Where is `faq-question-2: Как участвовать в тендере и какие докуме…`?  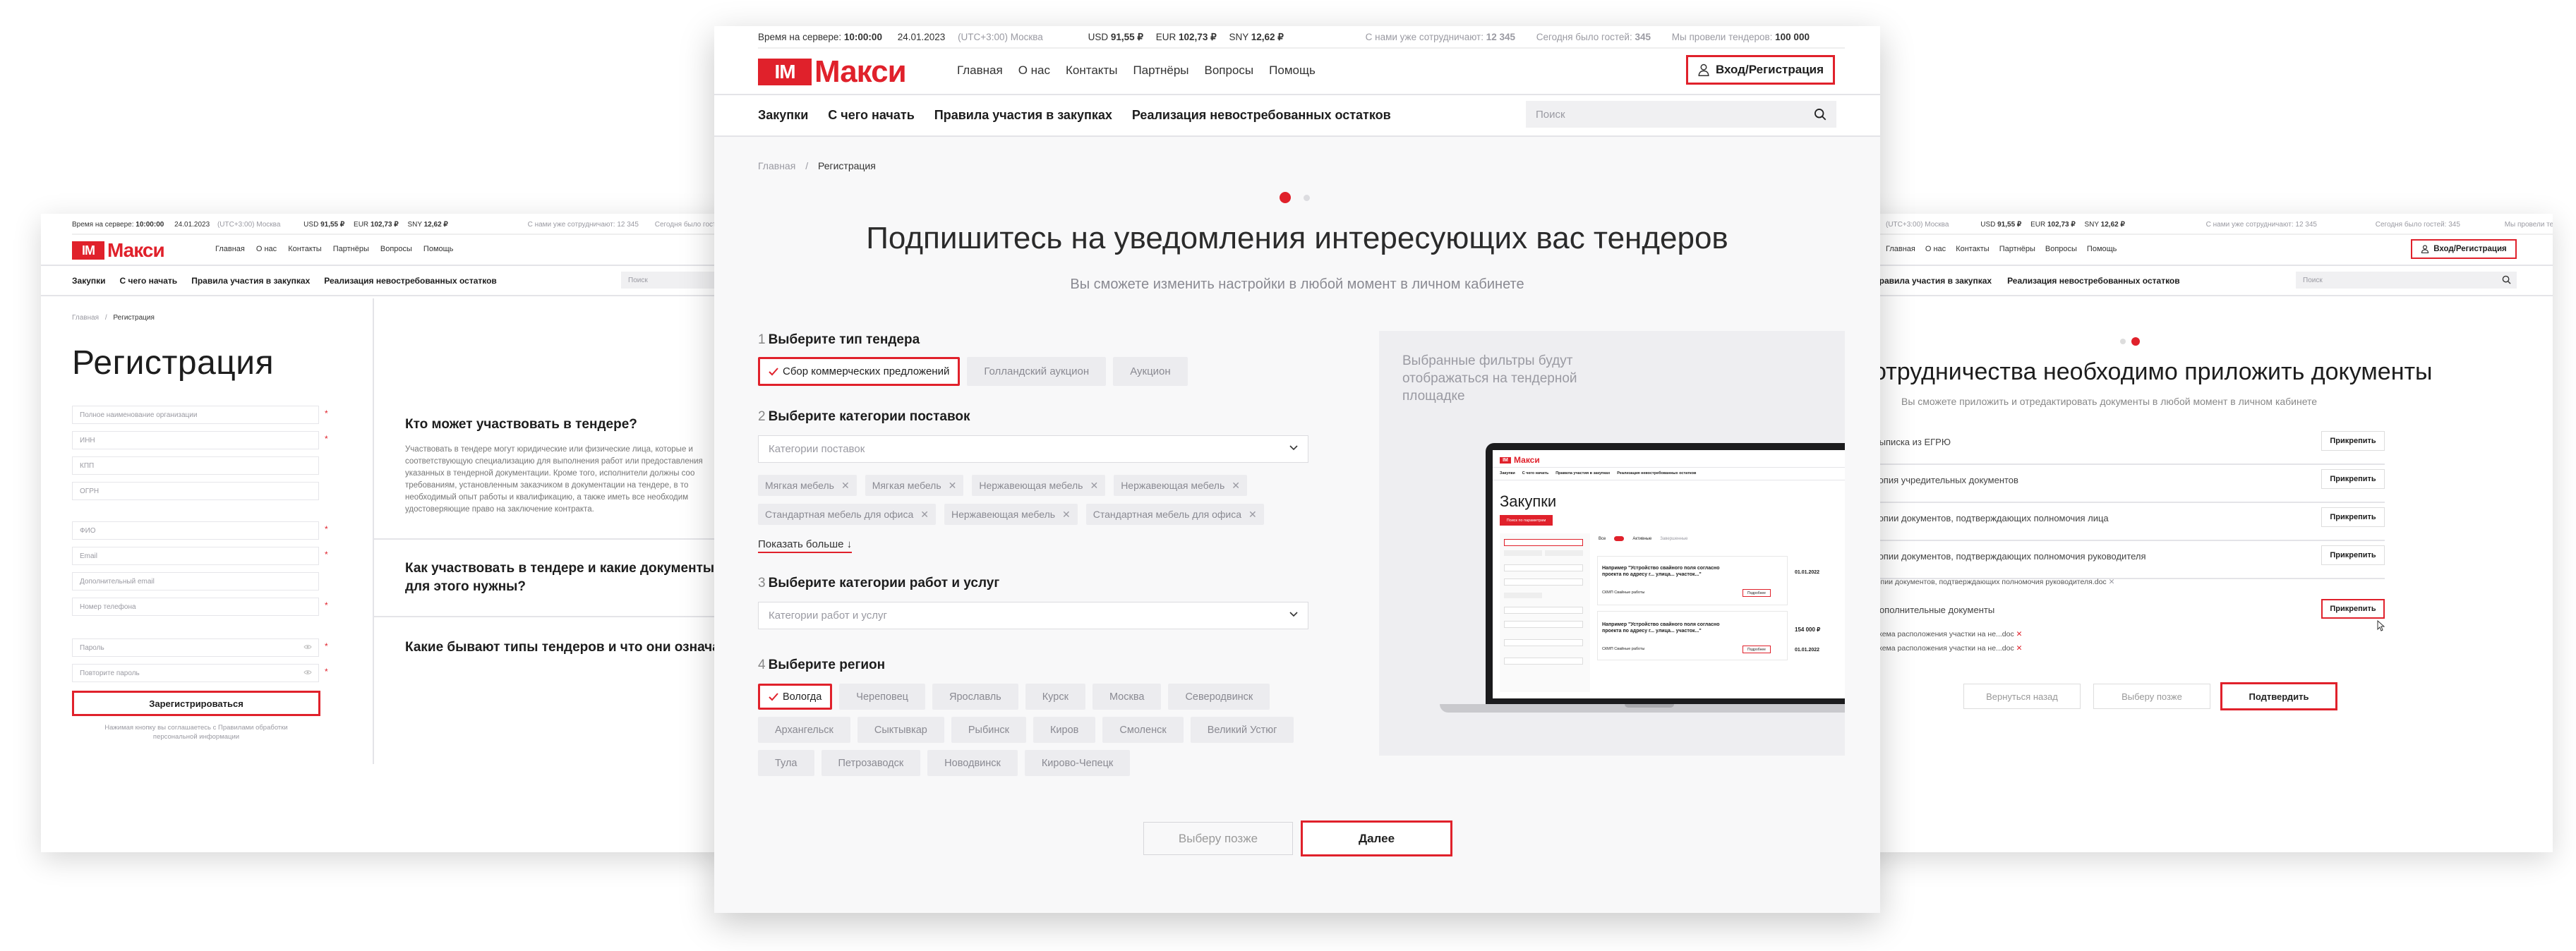
faq-question-2: Как участвовать в тендере и какие докуме… is located at coordinates (567, 577).